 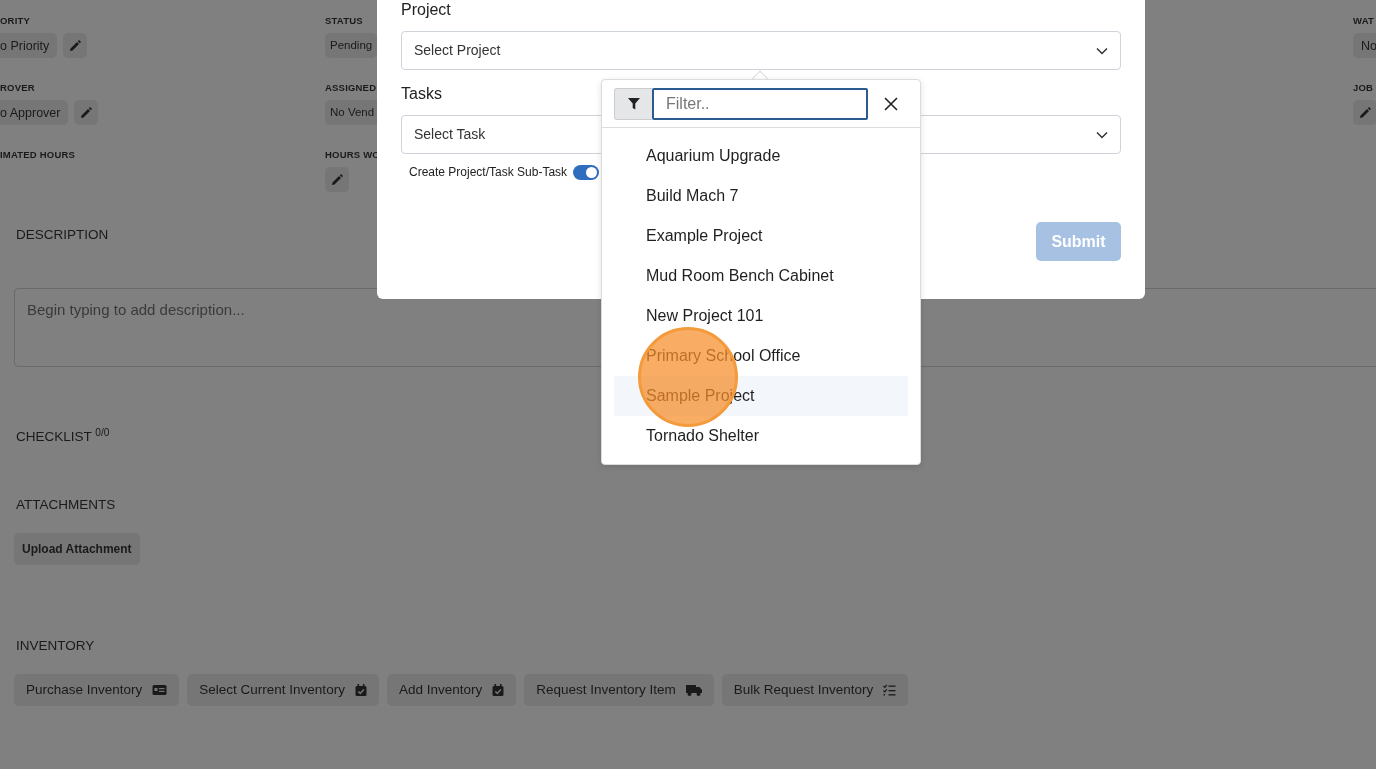 I want to click on toggle-label: Create Project/Task Sub-Task, so click(x=488, y=172).